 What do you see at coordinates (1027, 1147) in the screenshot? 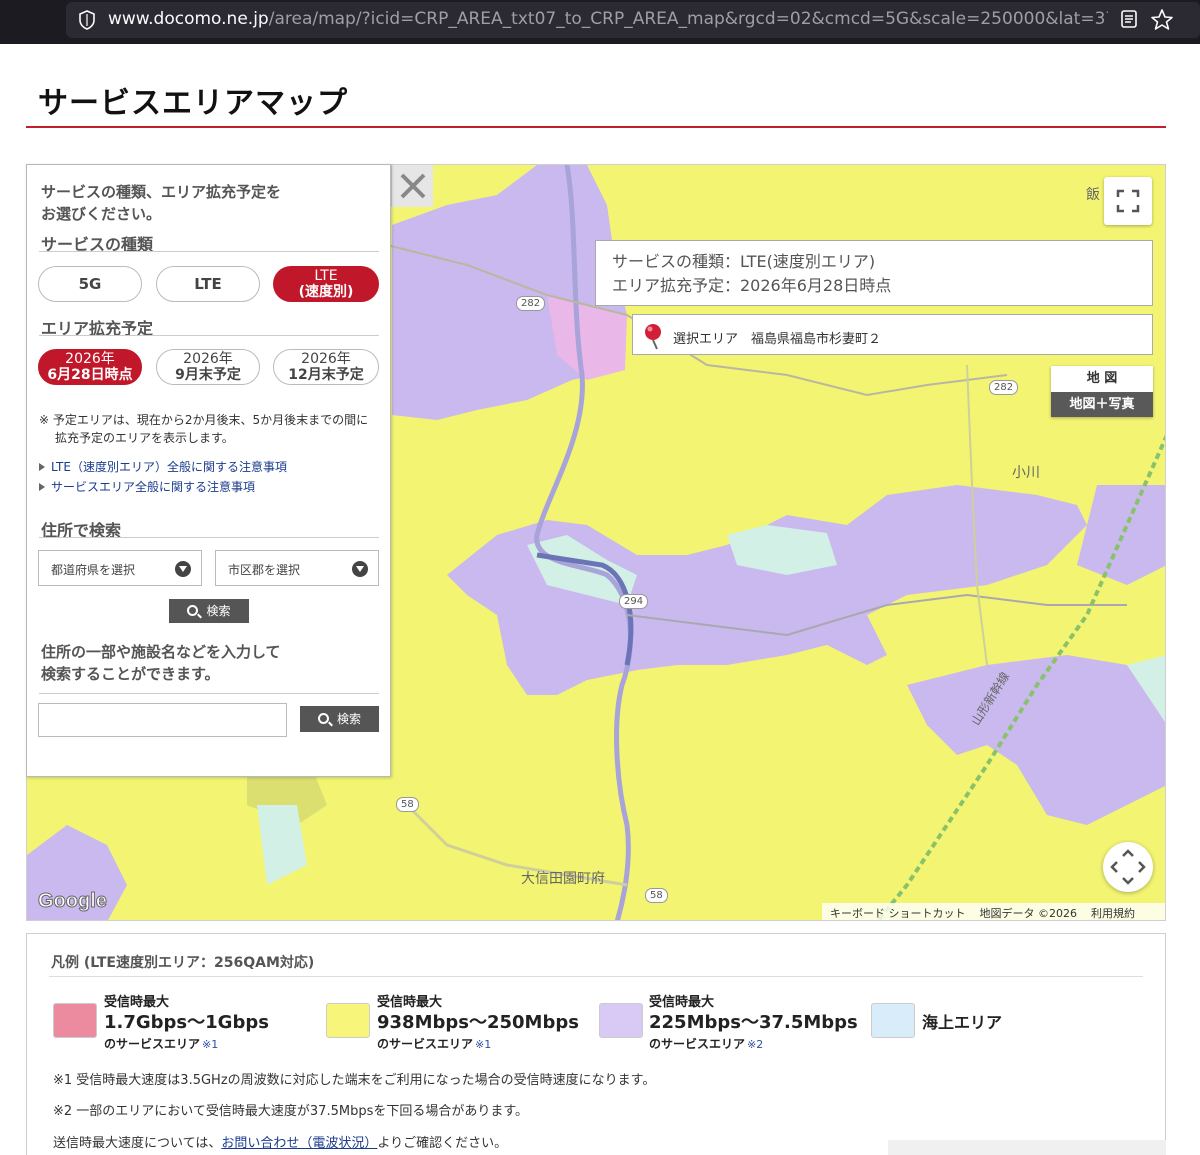
I see `footer-gray-block` at bounding box center [1027, 1147].